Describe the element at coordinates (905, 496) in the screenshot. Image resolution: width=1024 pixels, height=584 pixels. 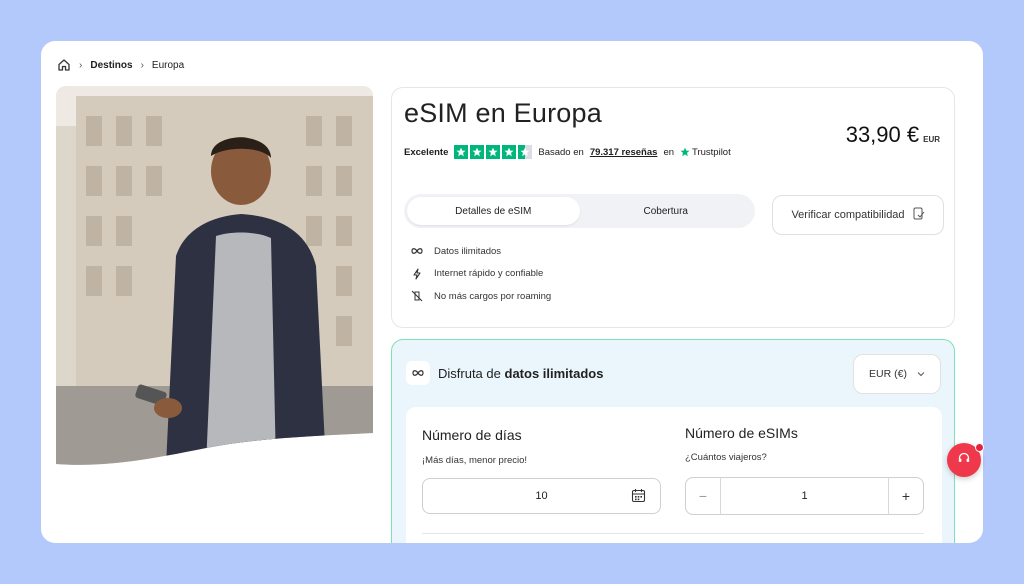
I see `increment-button: +` at that location.